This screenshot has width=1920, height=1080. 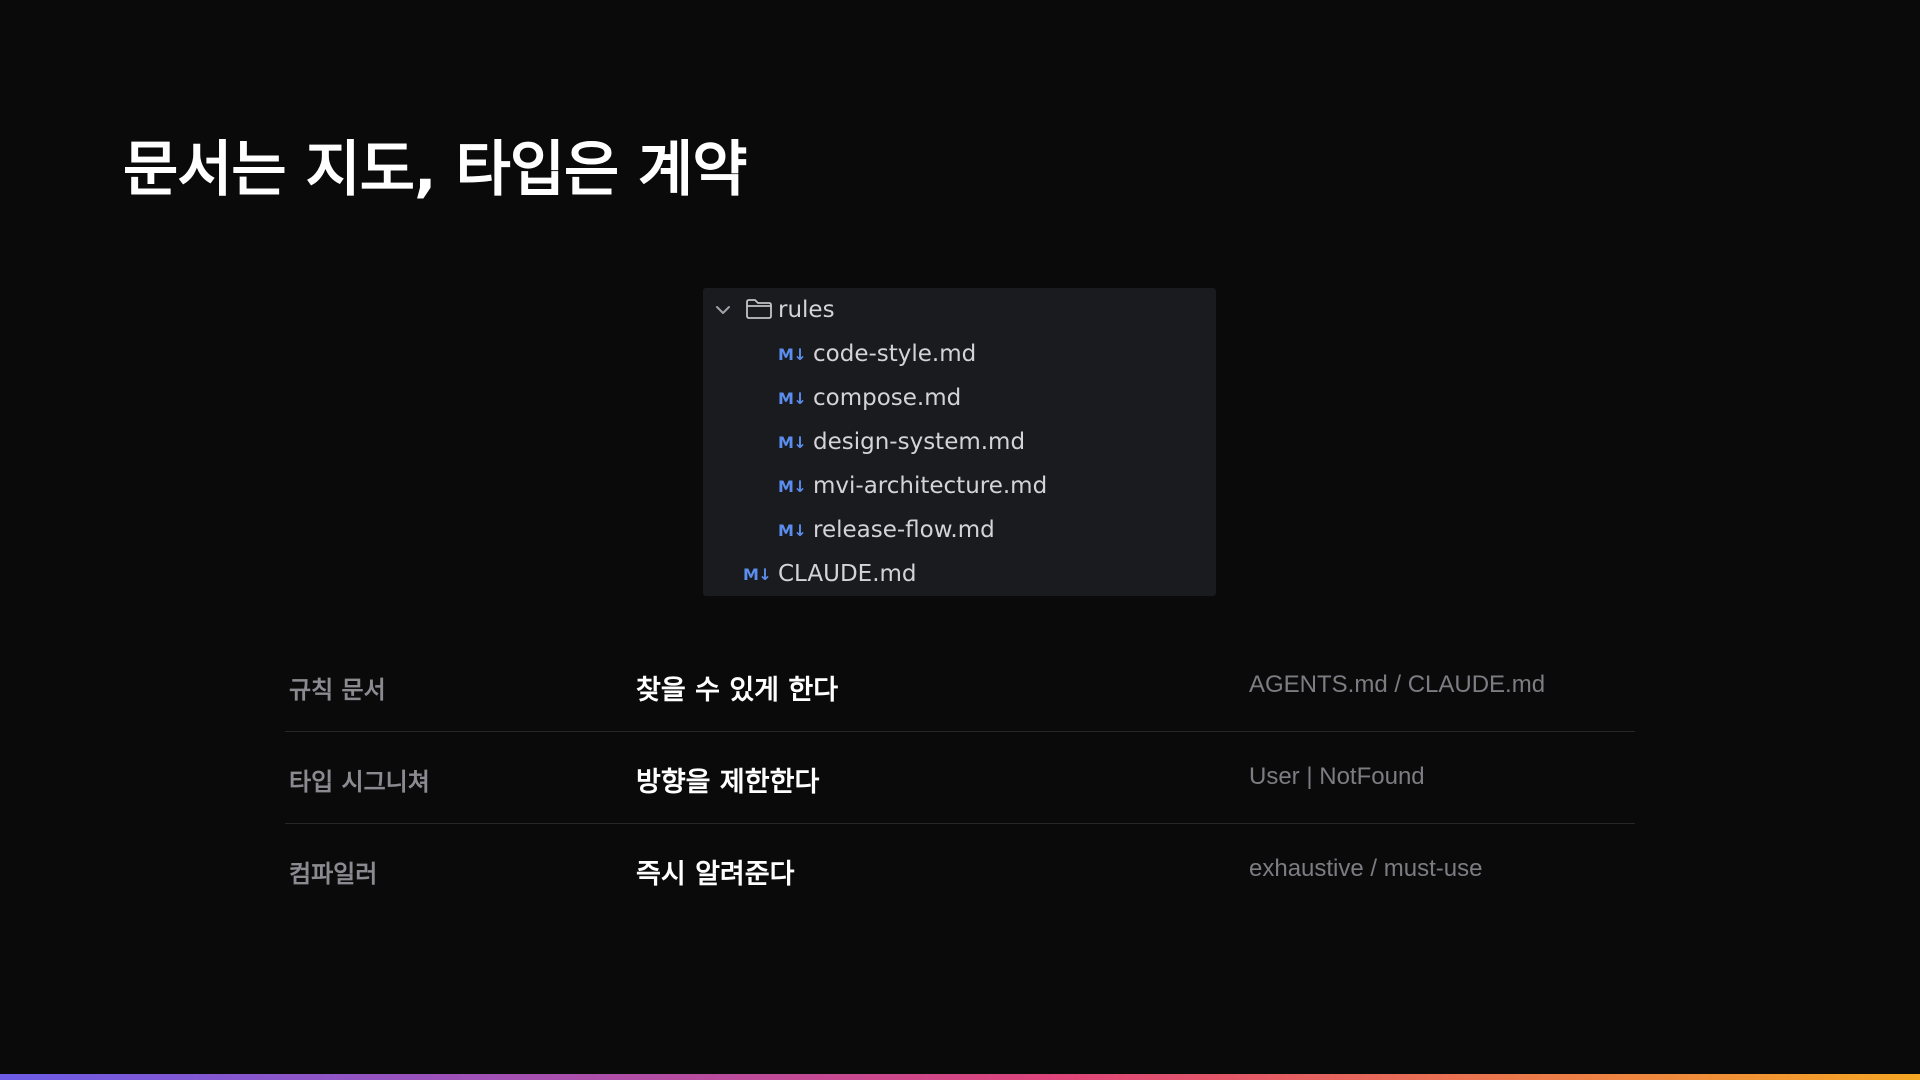 What do you see at coordinates (759, 309) in the screenshot?
I see `folder-icon` at bounding box center [759, 309].